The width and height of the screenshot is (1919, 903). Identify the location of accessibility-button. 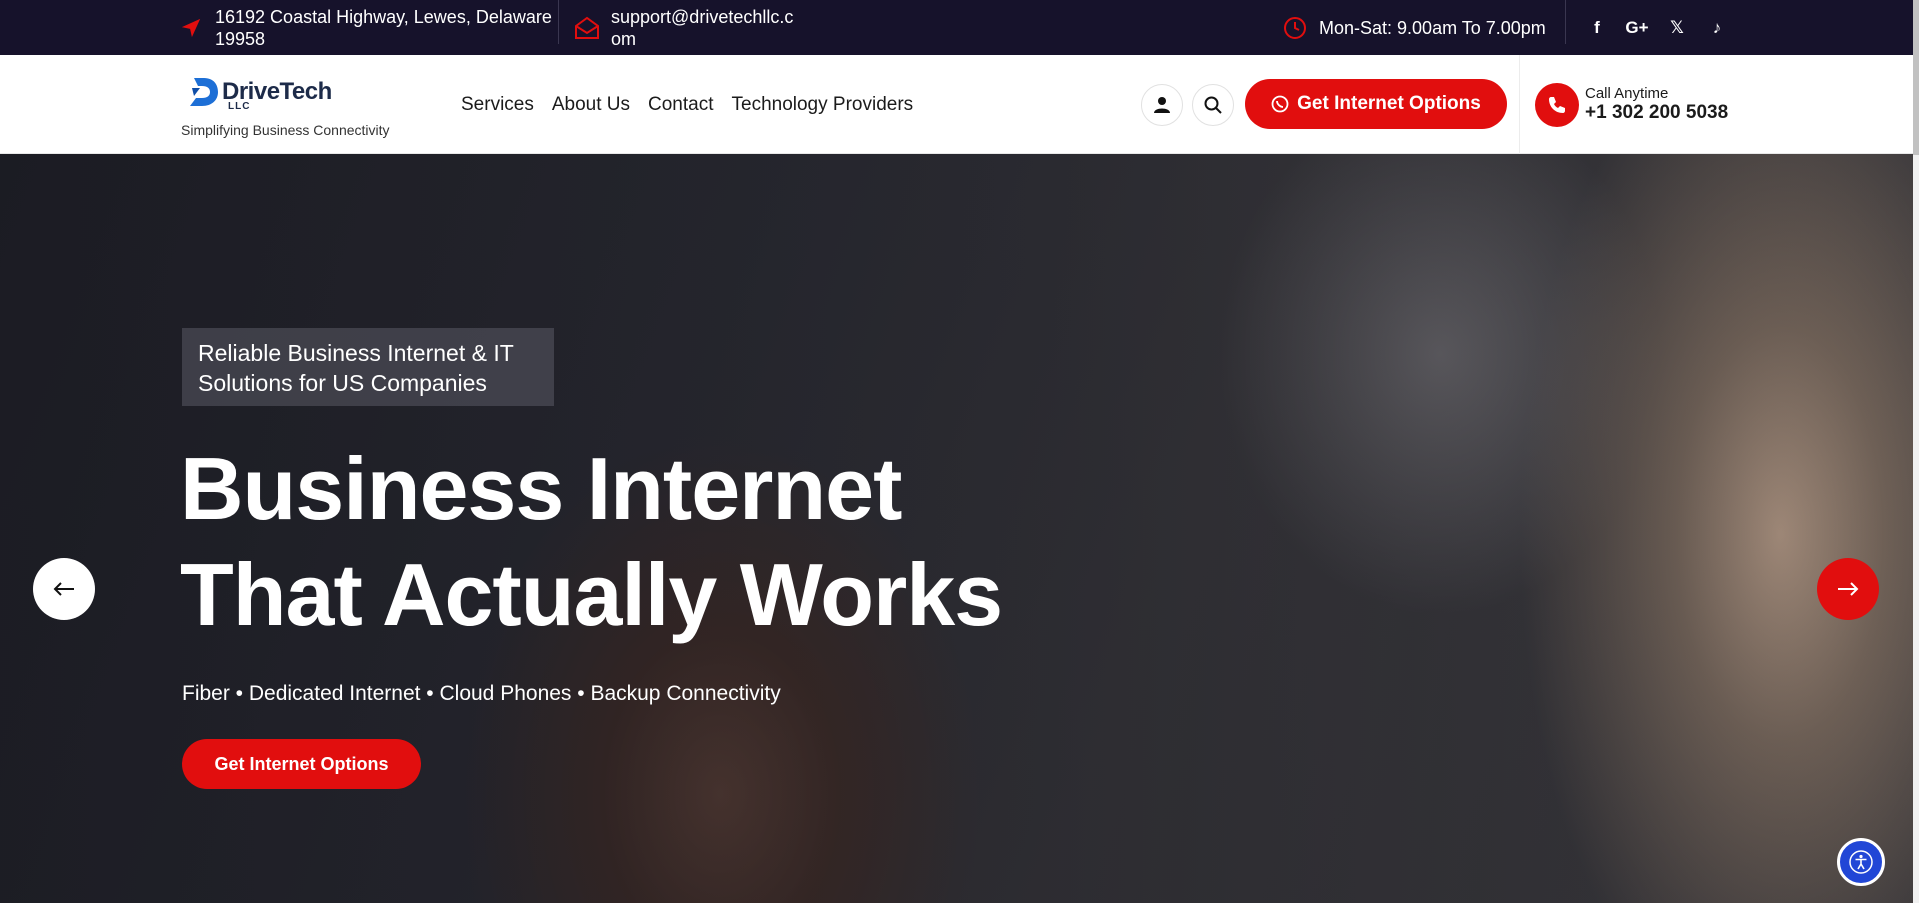
(1861, 862).